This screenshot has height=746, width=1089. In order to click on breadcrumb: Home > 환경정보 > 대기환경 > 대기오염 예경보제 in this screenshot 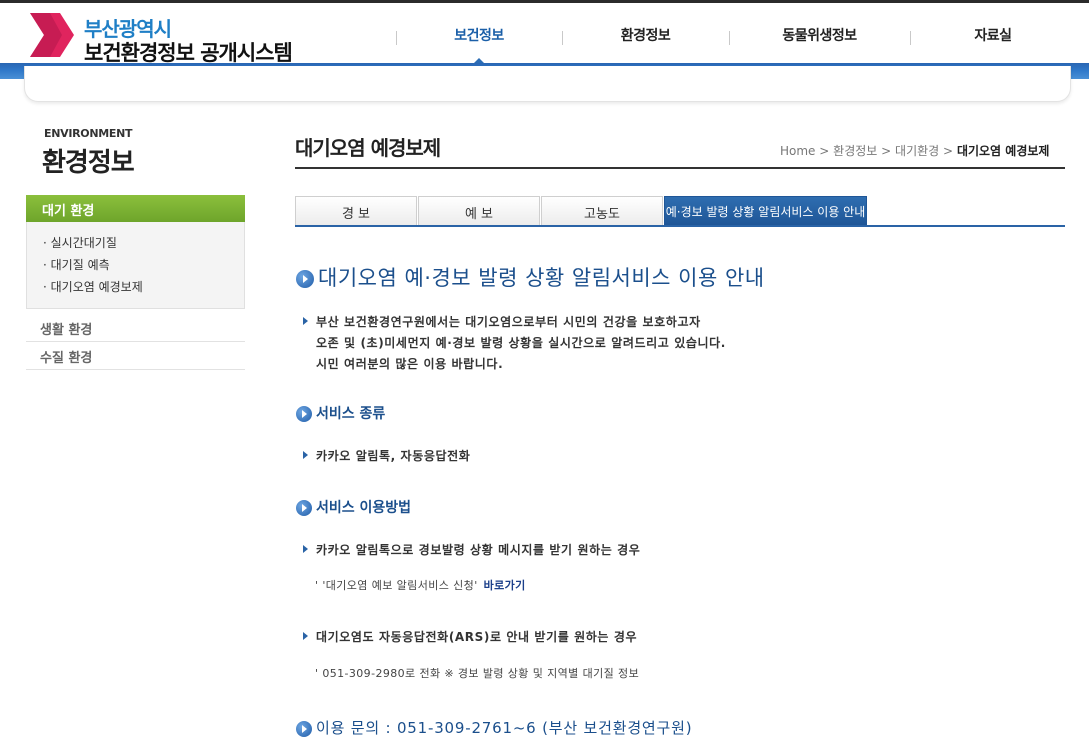, I will do `click(914, 150)`.